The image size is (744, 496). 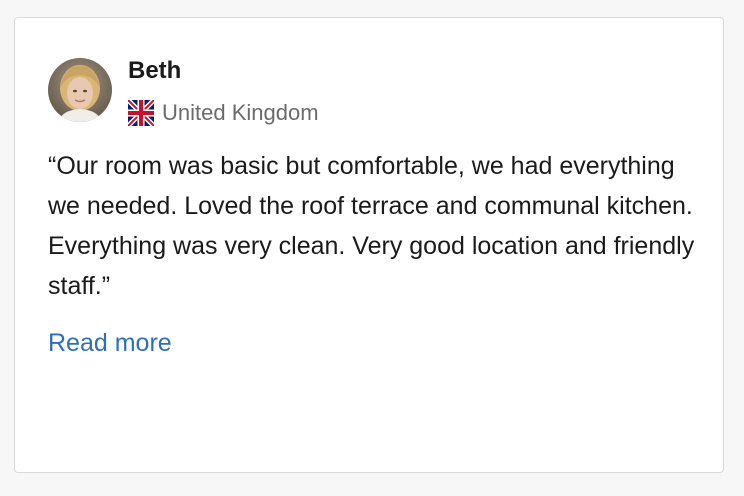 I want to click on reviewer-country: United Kingdom, so click(x=223, y=113).